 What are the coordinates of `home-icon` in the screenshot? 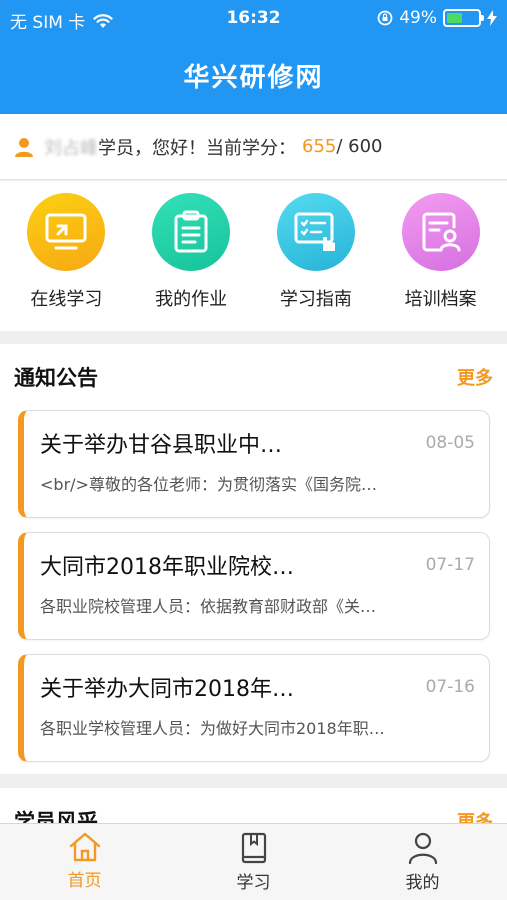 It's located at (84, 847).